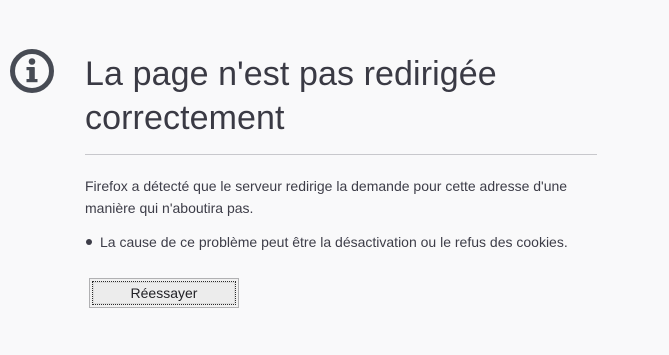 This screenshot has width=669, height=355. What do you see at coordinates (291, 96) in the screenshot?
I see `page-title: La page n'est pas redirigée correctement` at bounding box center [291, 96].